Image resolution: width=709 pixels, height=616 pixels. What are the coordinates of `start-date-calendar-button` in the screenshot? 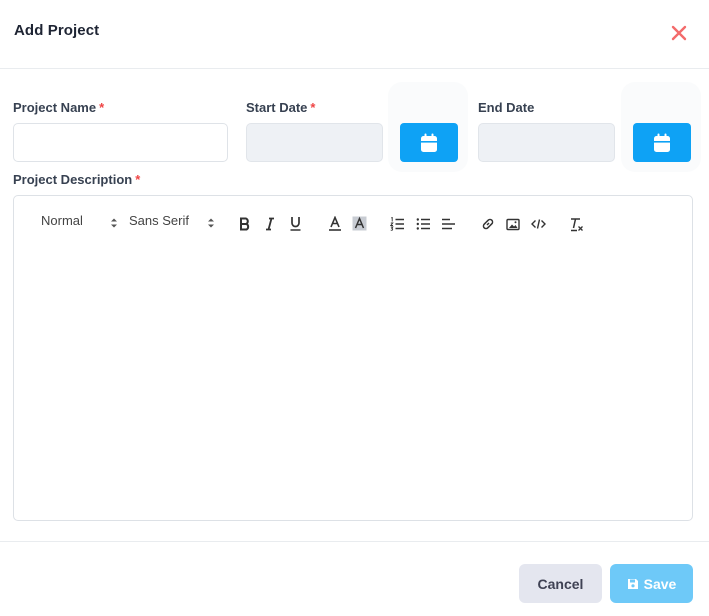 It's located at (429, 142).